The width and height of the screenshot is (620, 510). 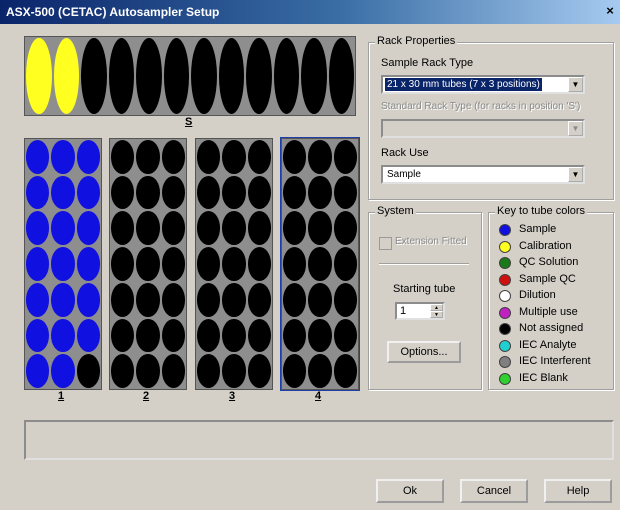 I want to click on starting-tube-value: 1, so click(x=403, y=311).